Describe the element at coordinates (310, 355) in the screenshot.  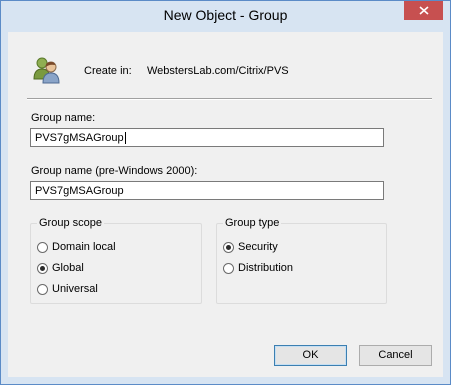
I see `ok-button: OK` at that location.